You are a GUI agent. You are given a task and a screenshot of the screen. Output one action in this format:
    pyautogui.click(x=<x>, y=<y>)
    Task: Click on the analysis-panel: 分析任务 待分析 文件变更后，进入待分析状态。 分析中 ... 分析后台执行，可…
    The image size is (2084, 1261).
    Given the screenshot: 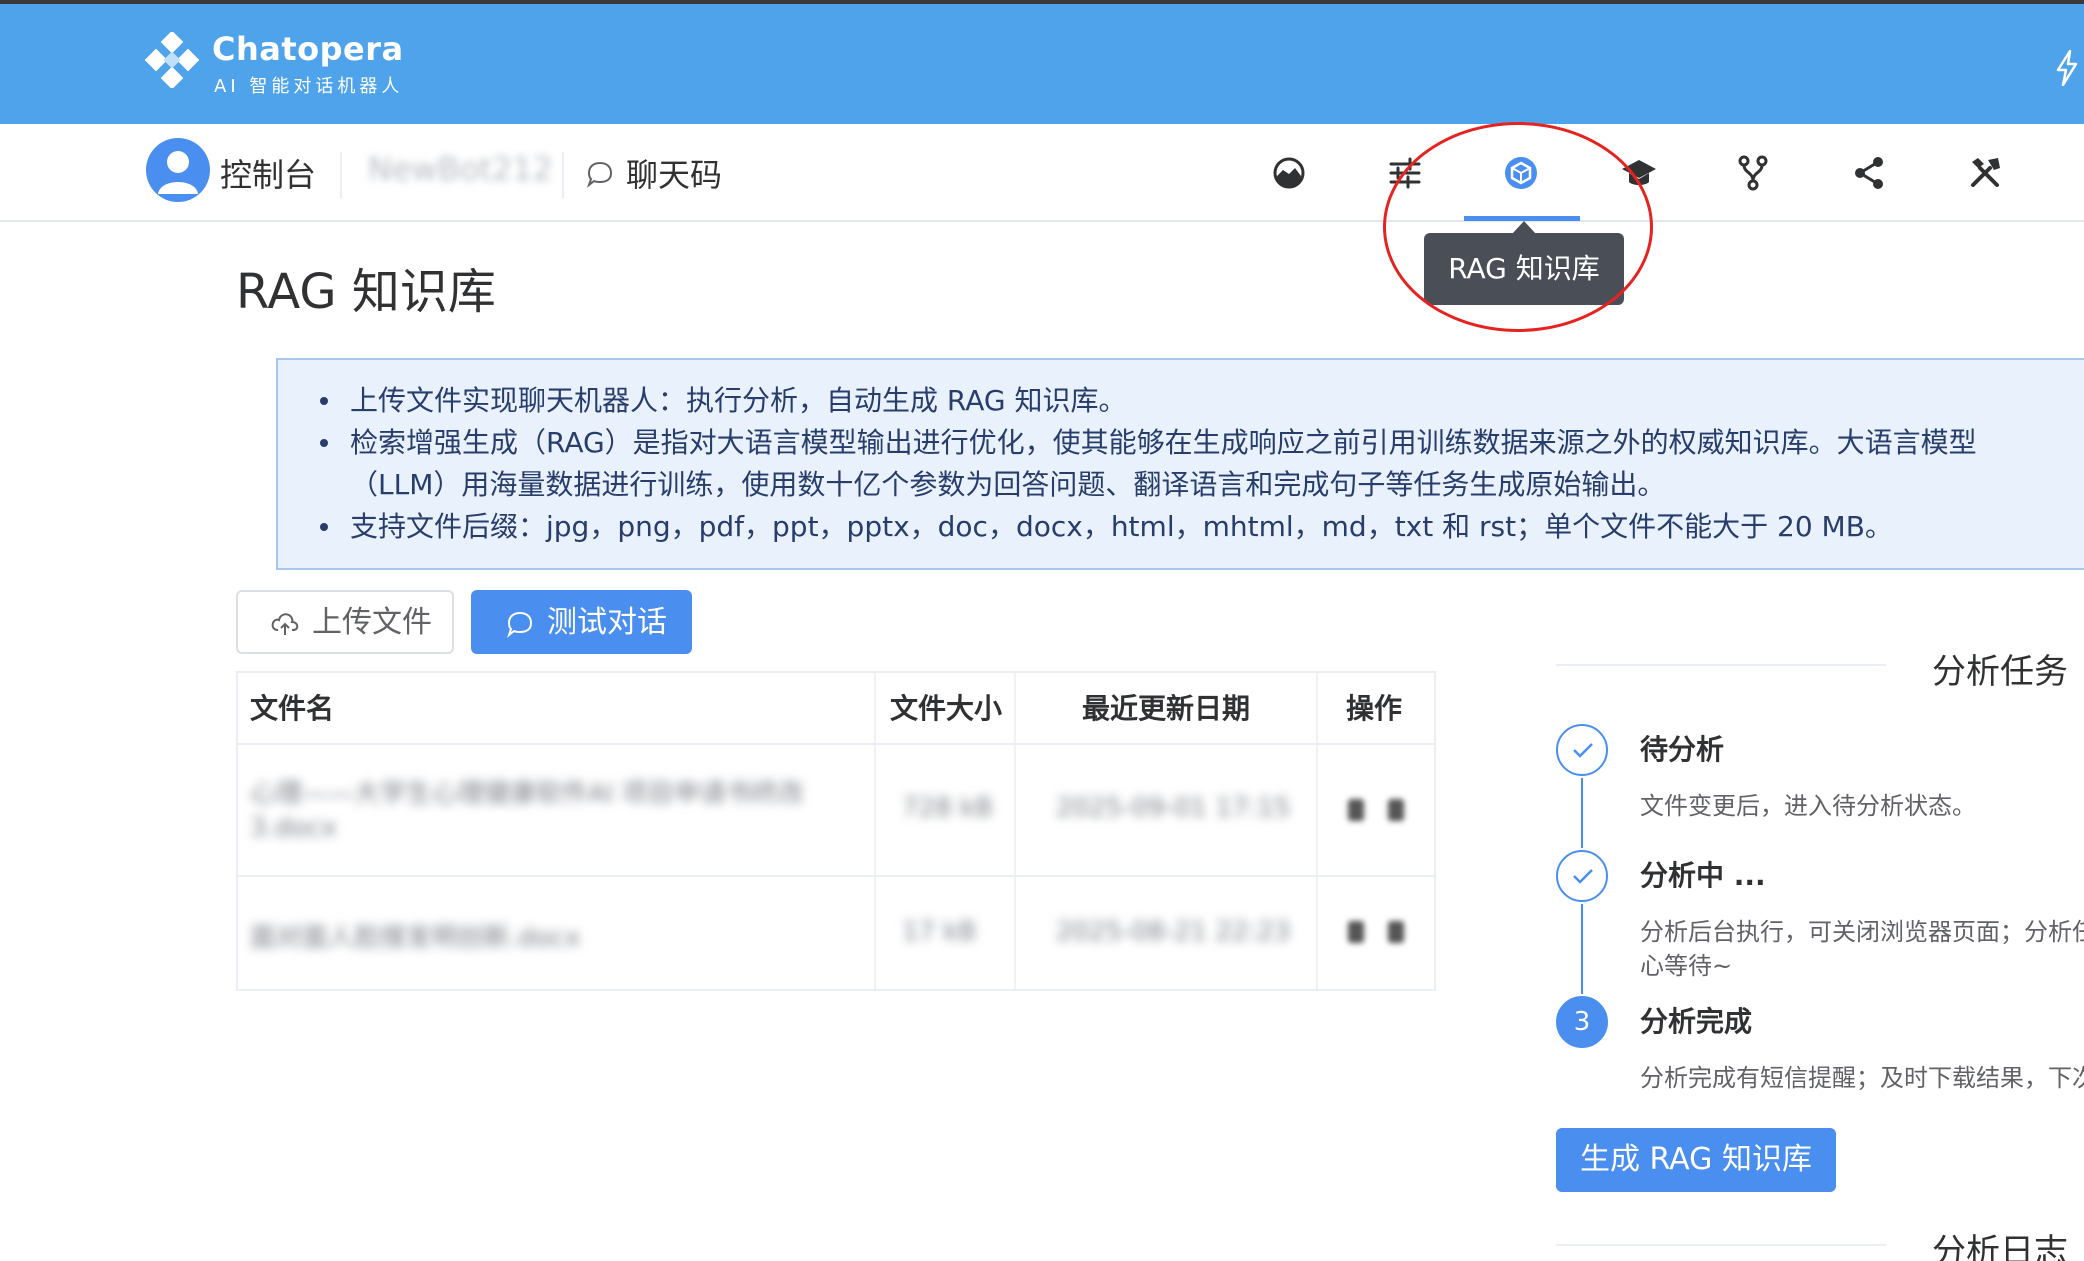 What is the action you would take?
    pyautogui.click(x=1820, y=950)
    